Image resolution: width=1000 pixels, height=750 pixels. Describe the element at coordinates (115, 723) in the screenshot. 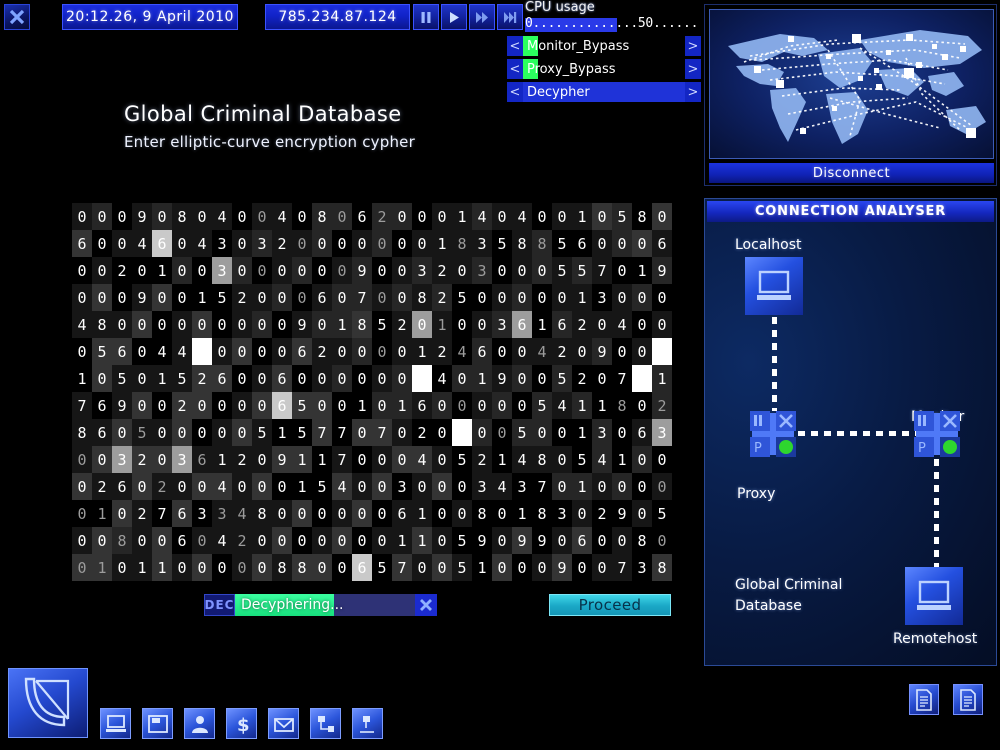

I see `computer-icon` at that location.